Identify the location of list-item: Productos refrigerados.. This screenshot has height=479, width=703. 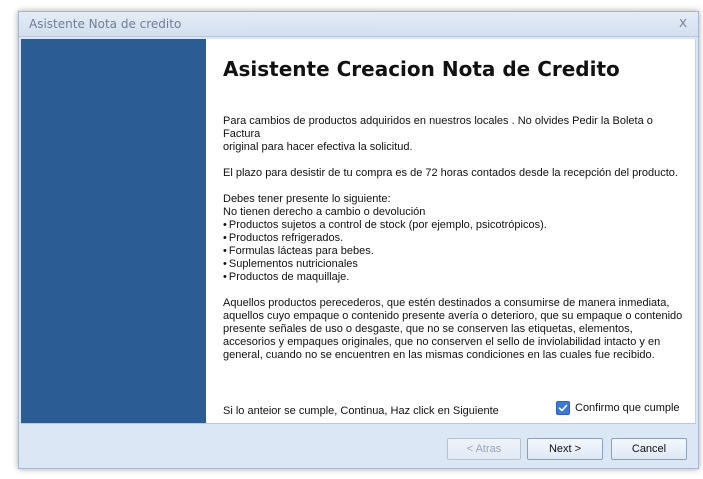
(455, 238).